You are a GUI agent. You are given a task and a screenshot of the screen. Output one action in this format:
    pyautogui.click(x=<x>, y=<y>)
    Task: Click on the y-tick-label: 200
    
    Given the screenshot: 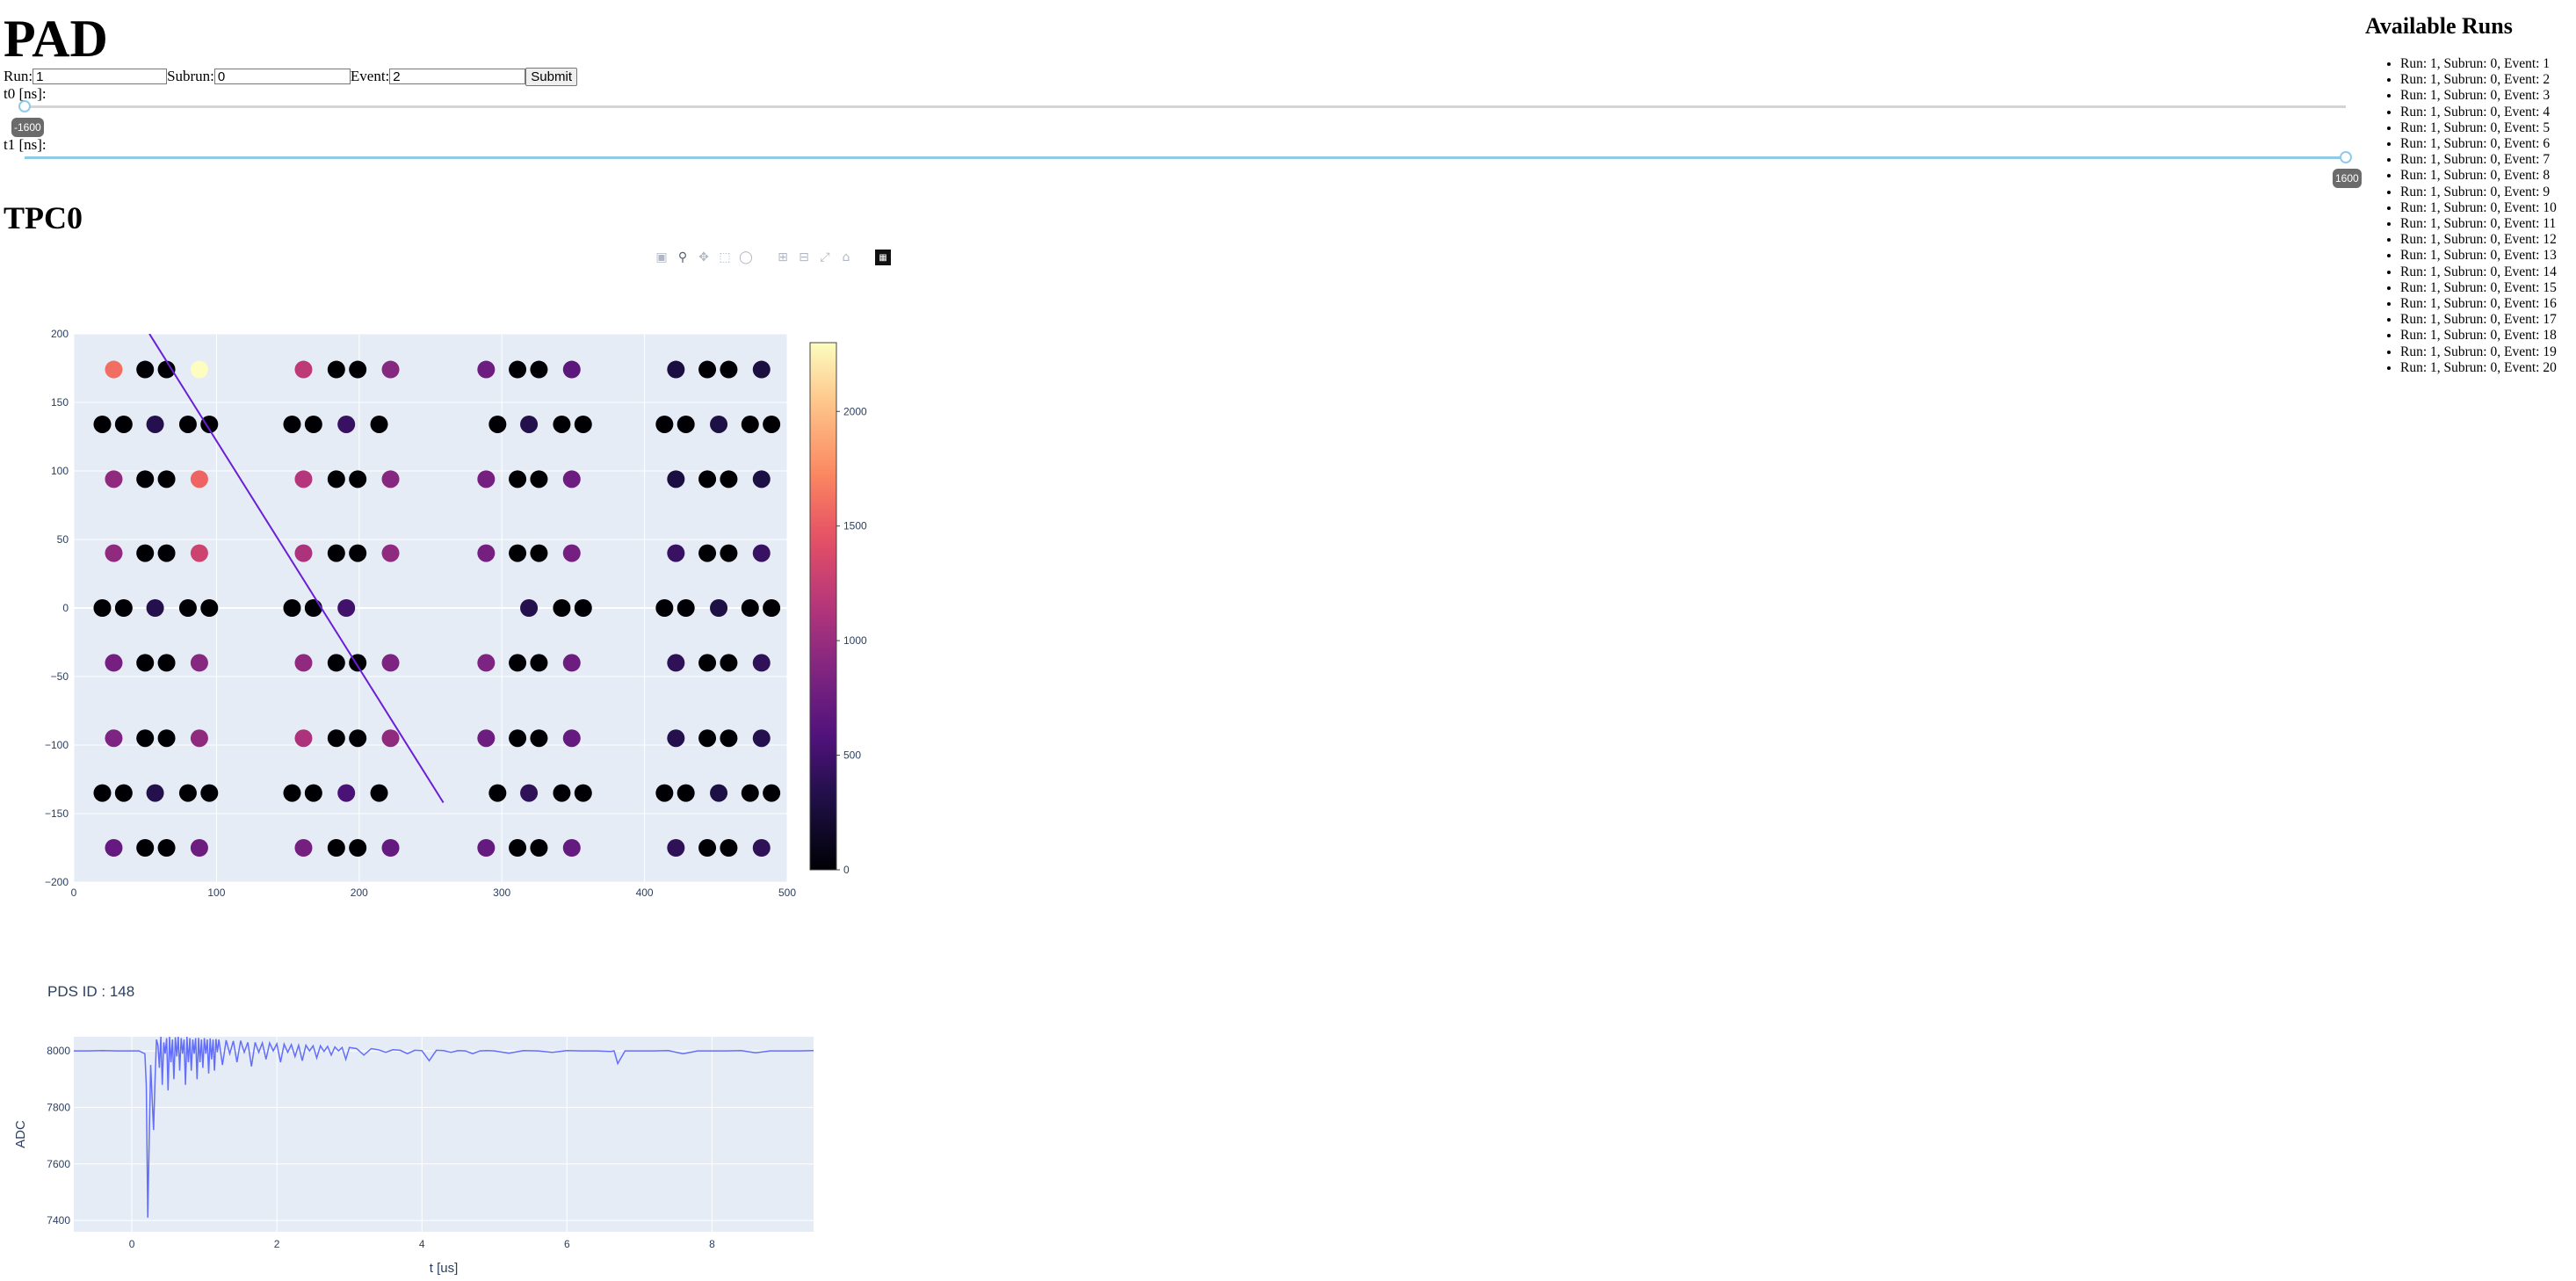 What is the action you would take?
    pyautogui.click(x=60, y=334)
    